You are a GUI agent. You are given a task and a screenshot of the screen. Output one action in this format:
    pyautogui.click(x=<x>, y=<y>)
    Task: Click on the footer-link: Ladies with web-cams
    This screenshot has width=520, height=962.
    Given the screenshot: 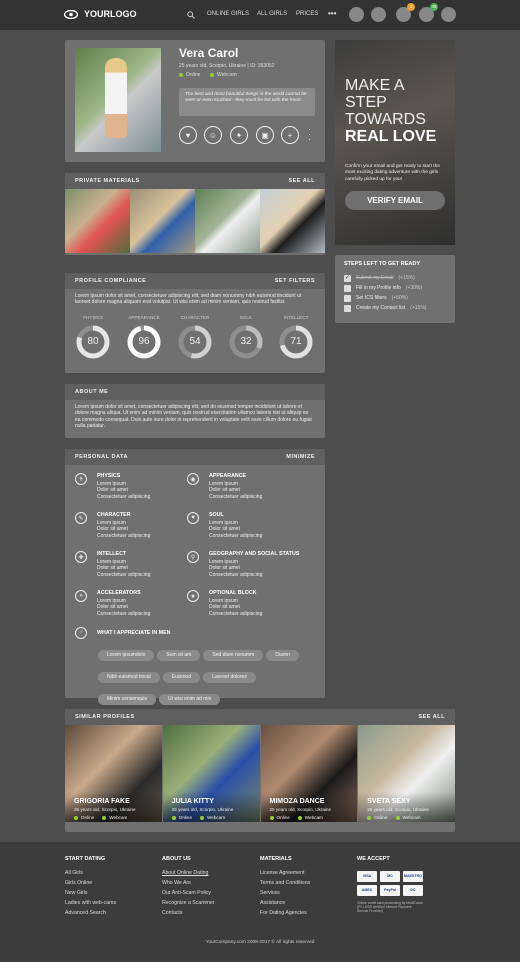 What is the action you would take?
    pyautogui.click(x=90, y=903)
    